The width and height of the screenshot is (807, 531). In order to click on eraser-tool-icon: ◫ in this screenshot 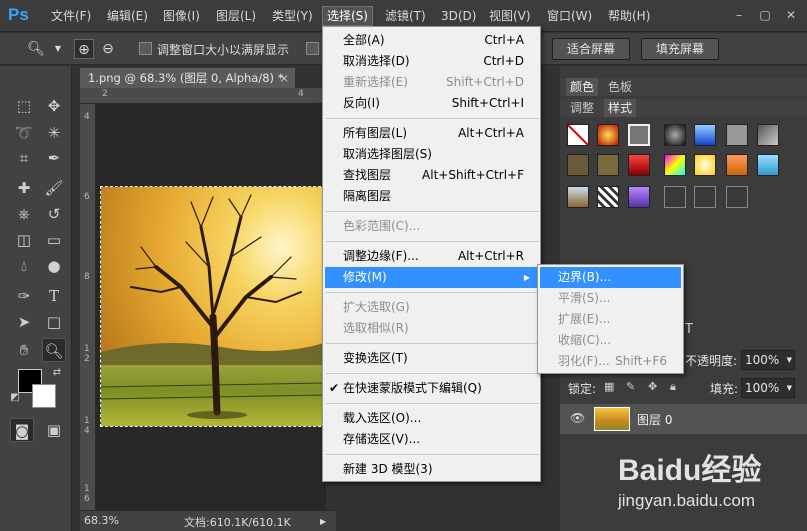, I will do `click(24, 240)`.